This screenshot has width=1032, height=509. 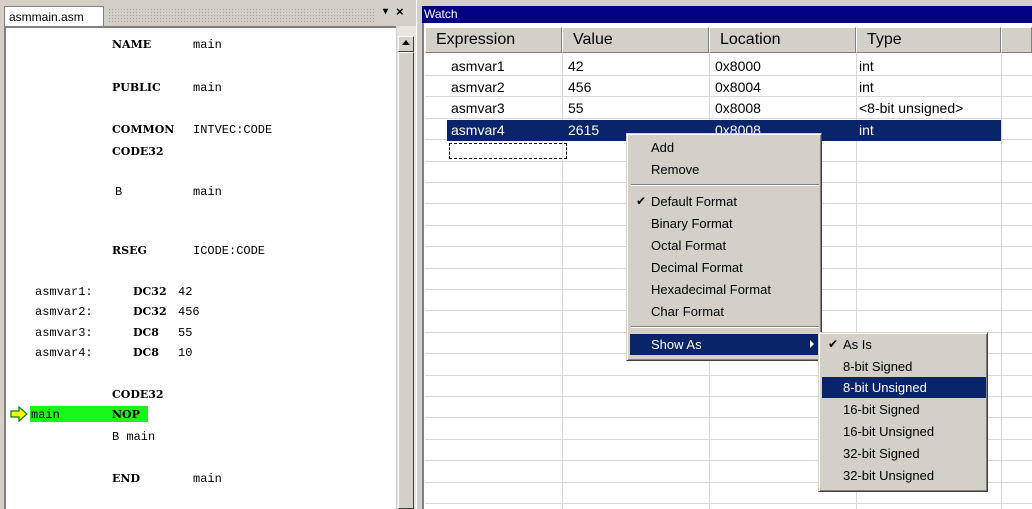 I want to click on table-row: asmvar2 456 0x8004 int, so click(x=713, y=87).